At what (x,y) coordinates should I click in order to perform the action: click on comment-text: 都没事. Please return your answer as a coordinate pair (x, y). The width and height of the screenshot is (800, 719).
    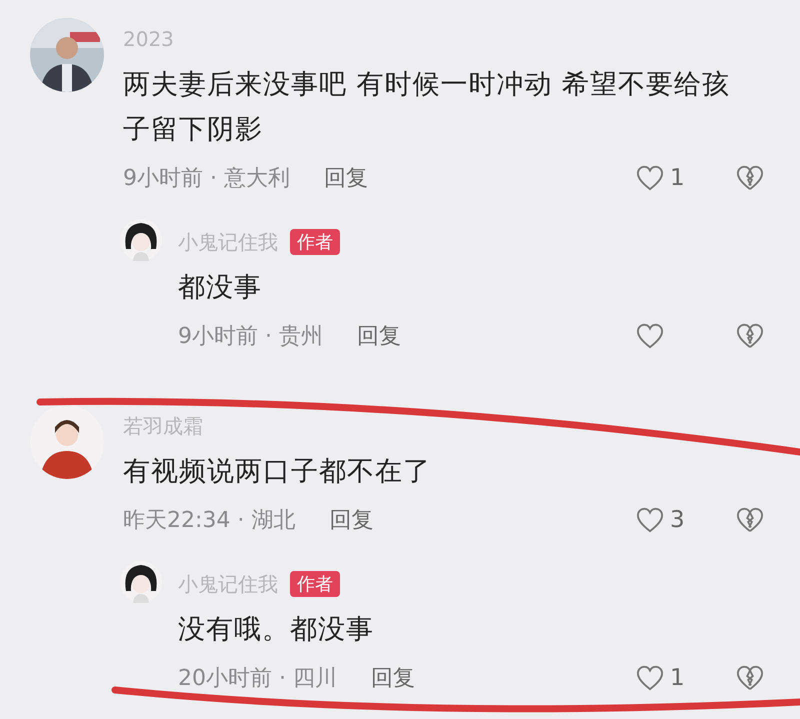
    Looking at the image, I should click on (220, 288).